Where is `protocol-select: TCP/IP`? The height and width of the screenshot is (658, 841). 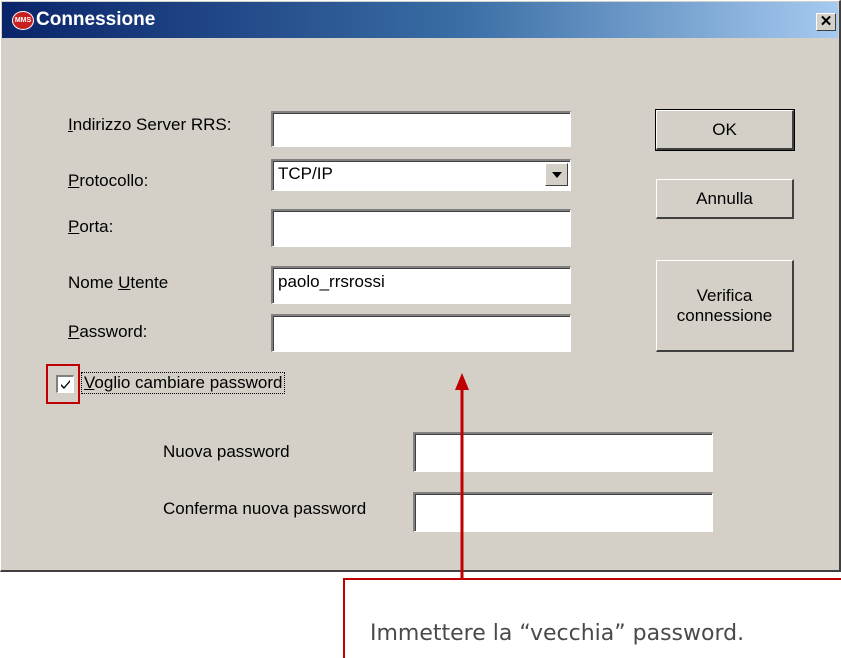 protocol-select: TCP/IP is located at coordinates (421, 175).